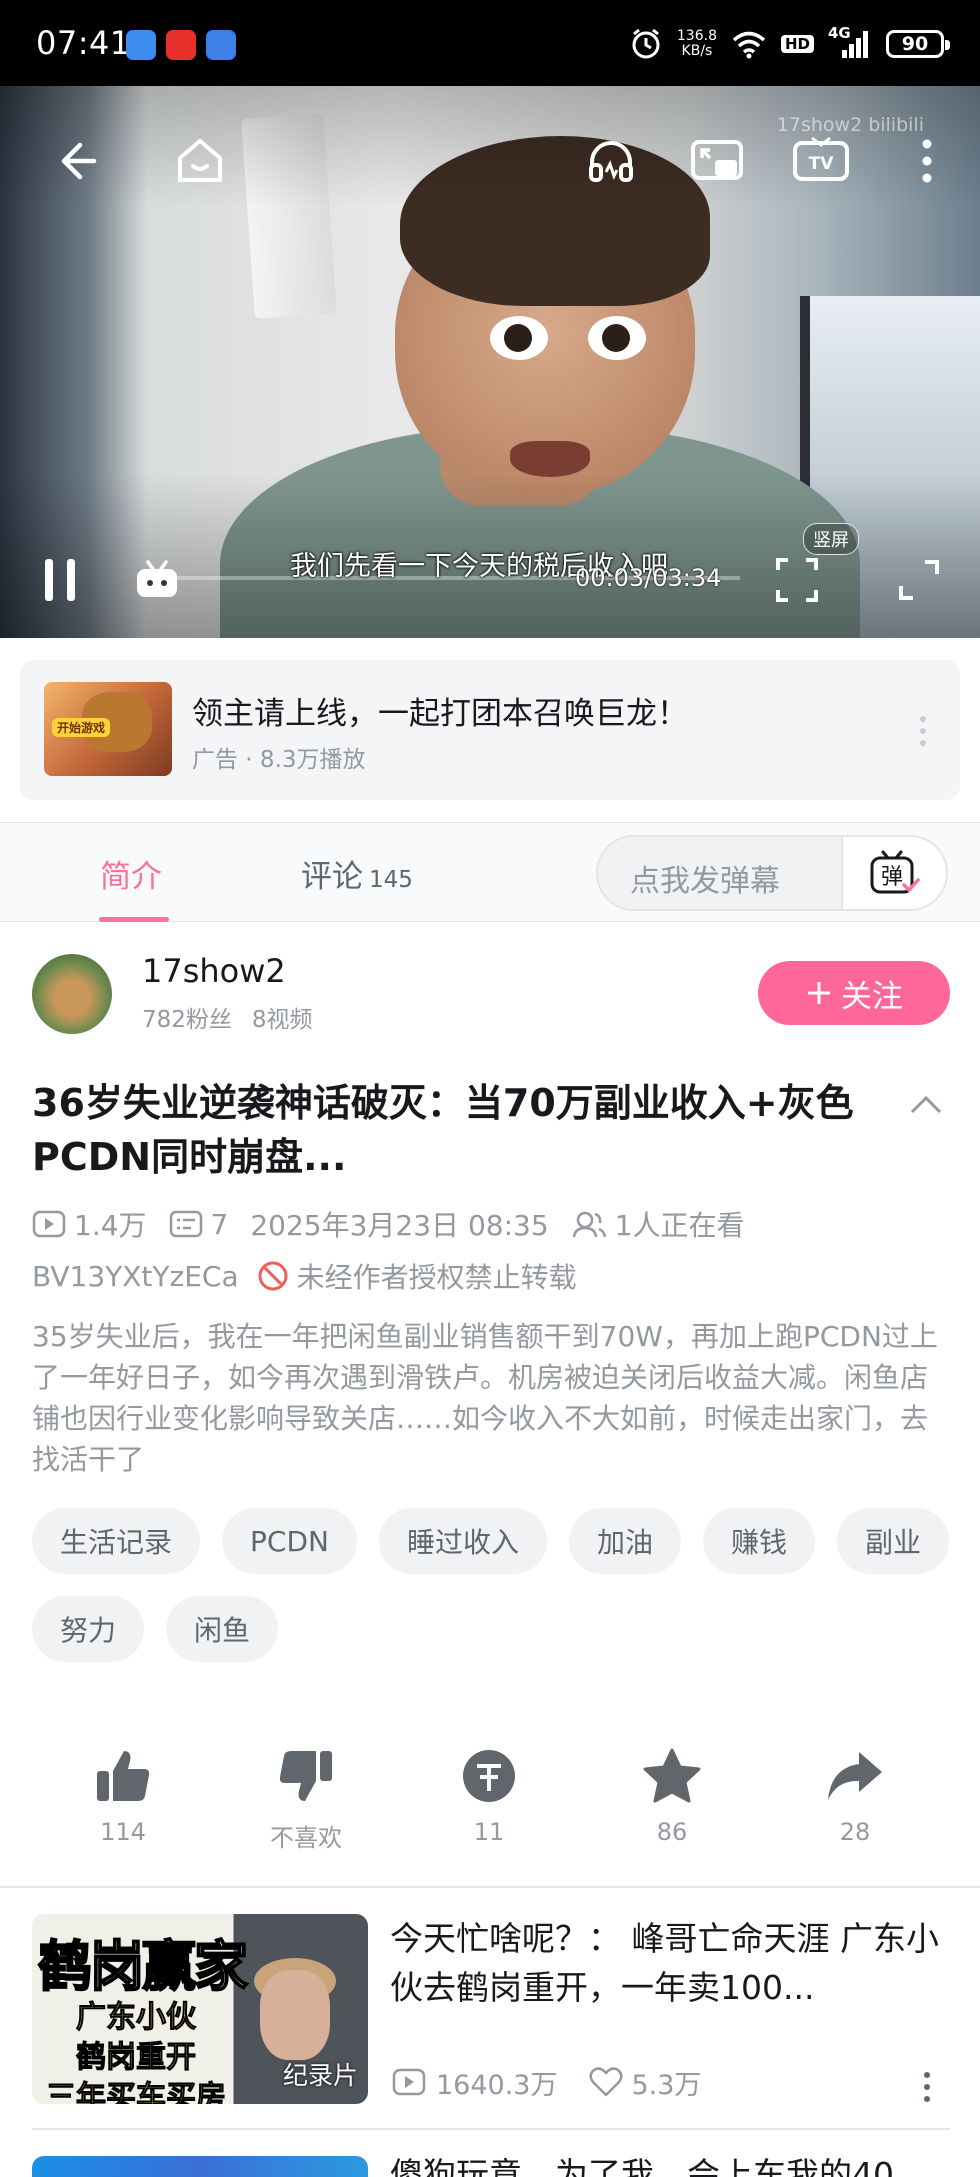 This screenshot has height=2177, width=980. I want to click on more-options-button, so click(927, 161).